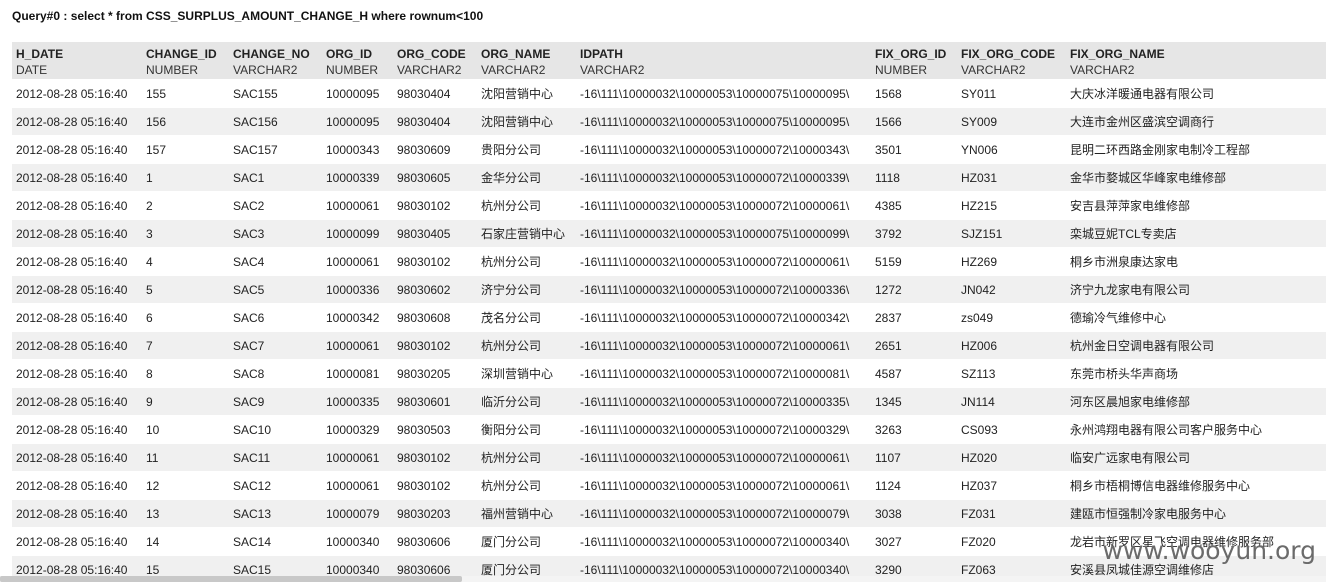 This screenshot has height=582, width=1326. What do you see at coordinates (914, 513) in the screenshot?
I see `cell-fix-org-id: 3038` at bounding box center [914, 513].